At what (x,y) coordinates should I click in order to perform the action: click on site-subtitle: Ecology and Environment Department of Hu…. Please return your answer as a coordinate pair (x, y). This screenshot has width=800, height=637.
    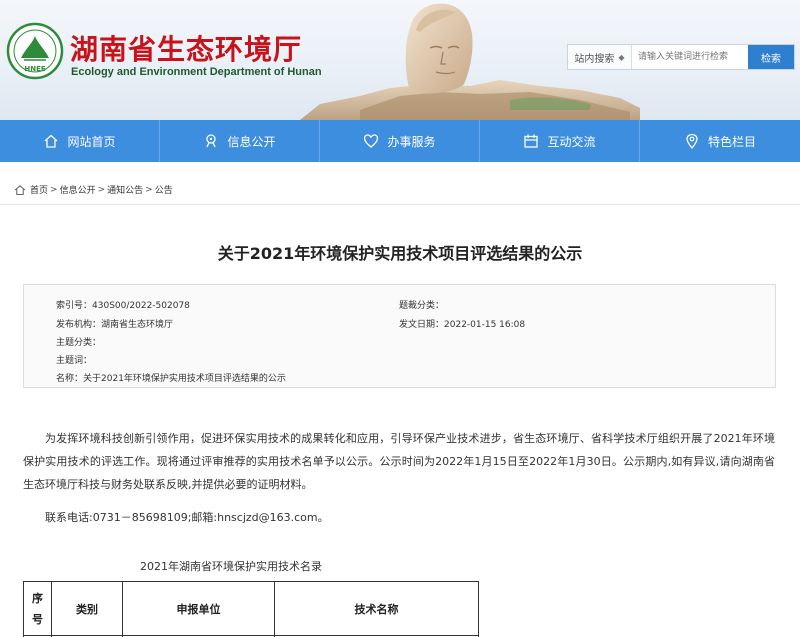
    Looking at the image, I should click on (196, 72).